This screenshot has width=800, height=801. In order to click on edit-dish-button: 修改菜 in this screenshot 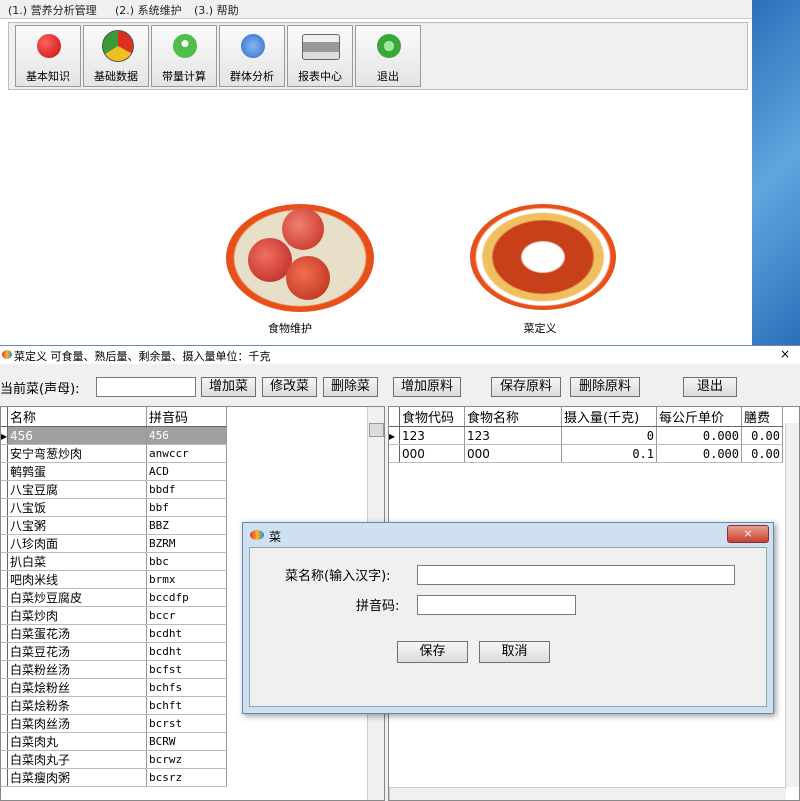, I will do `click(289, 387)`.